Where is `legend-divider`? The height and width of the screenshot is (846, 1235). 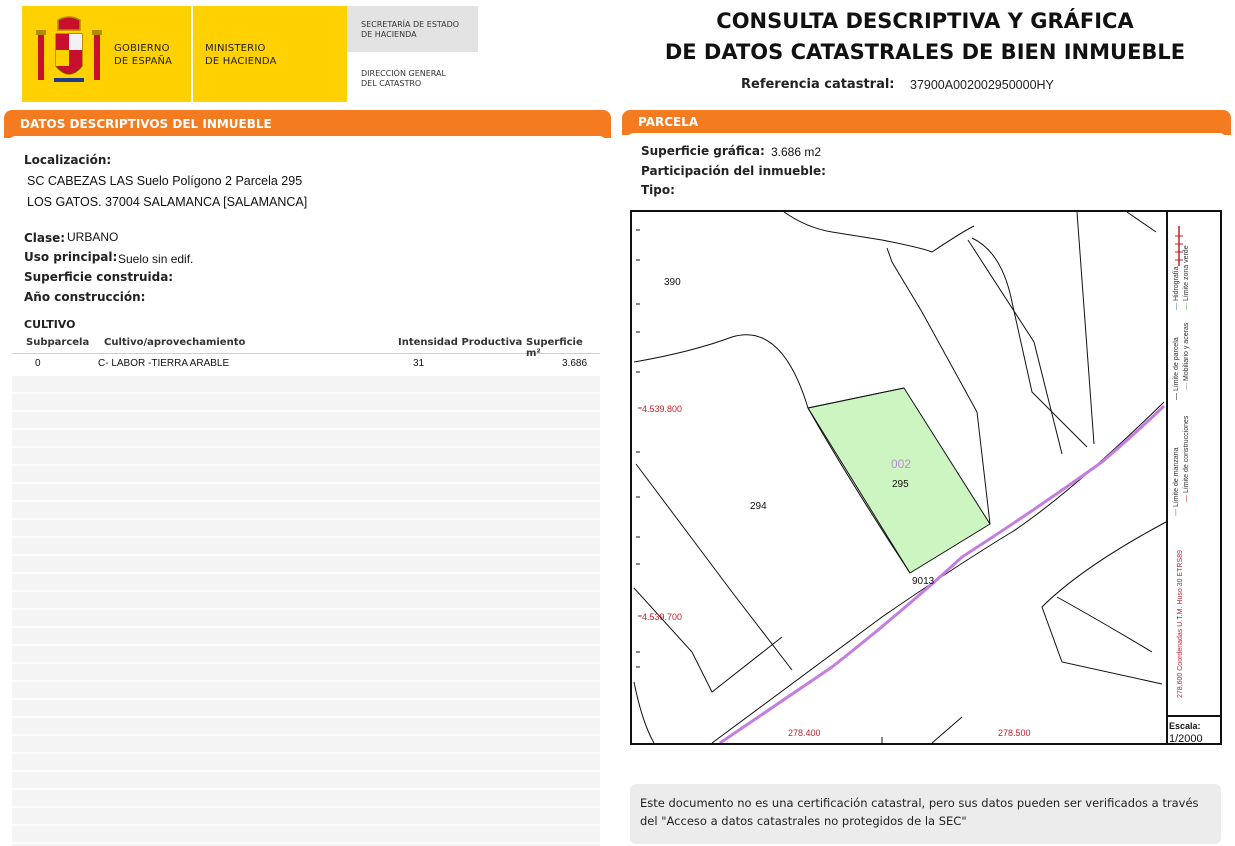
legend-divider is located at coordinates (1167, 477).